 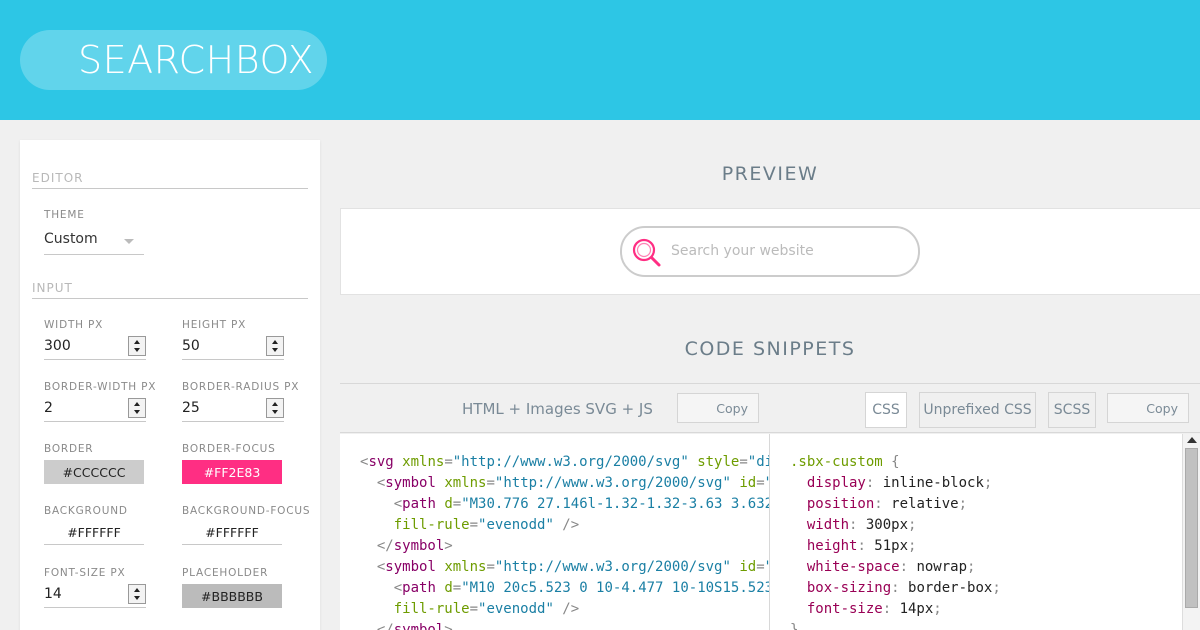 What do you see at coordinates (233, 348) in the screenshot?
I see `height-input: 50` at bounding box center [233, 348].